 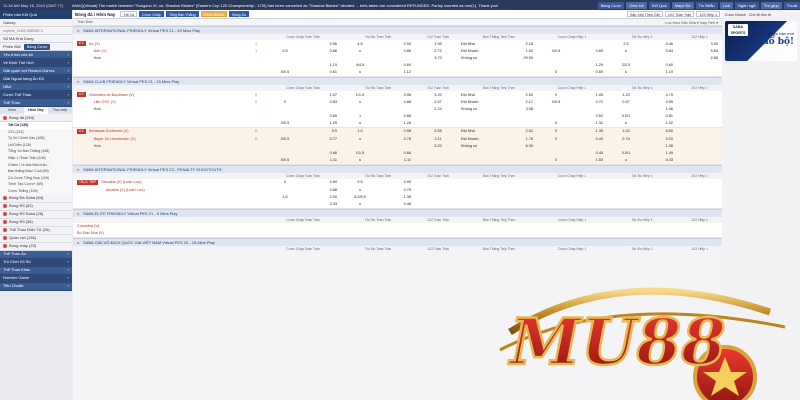 What do you see at coordinates (591, 139) in the screenshot?
I see `odds-cell: 0.40` at bounding box center [591, 139].